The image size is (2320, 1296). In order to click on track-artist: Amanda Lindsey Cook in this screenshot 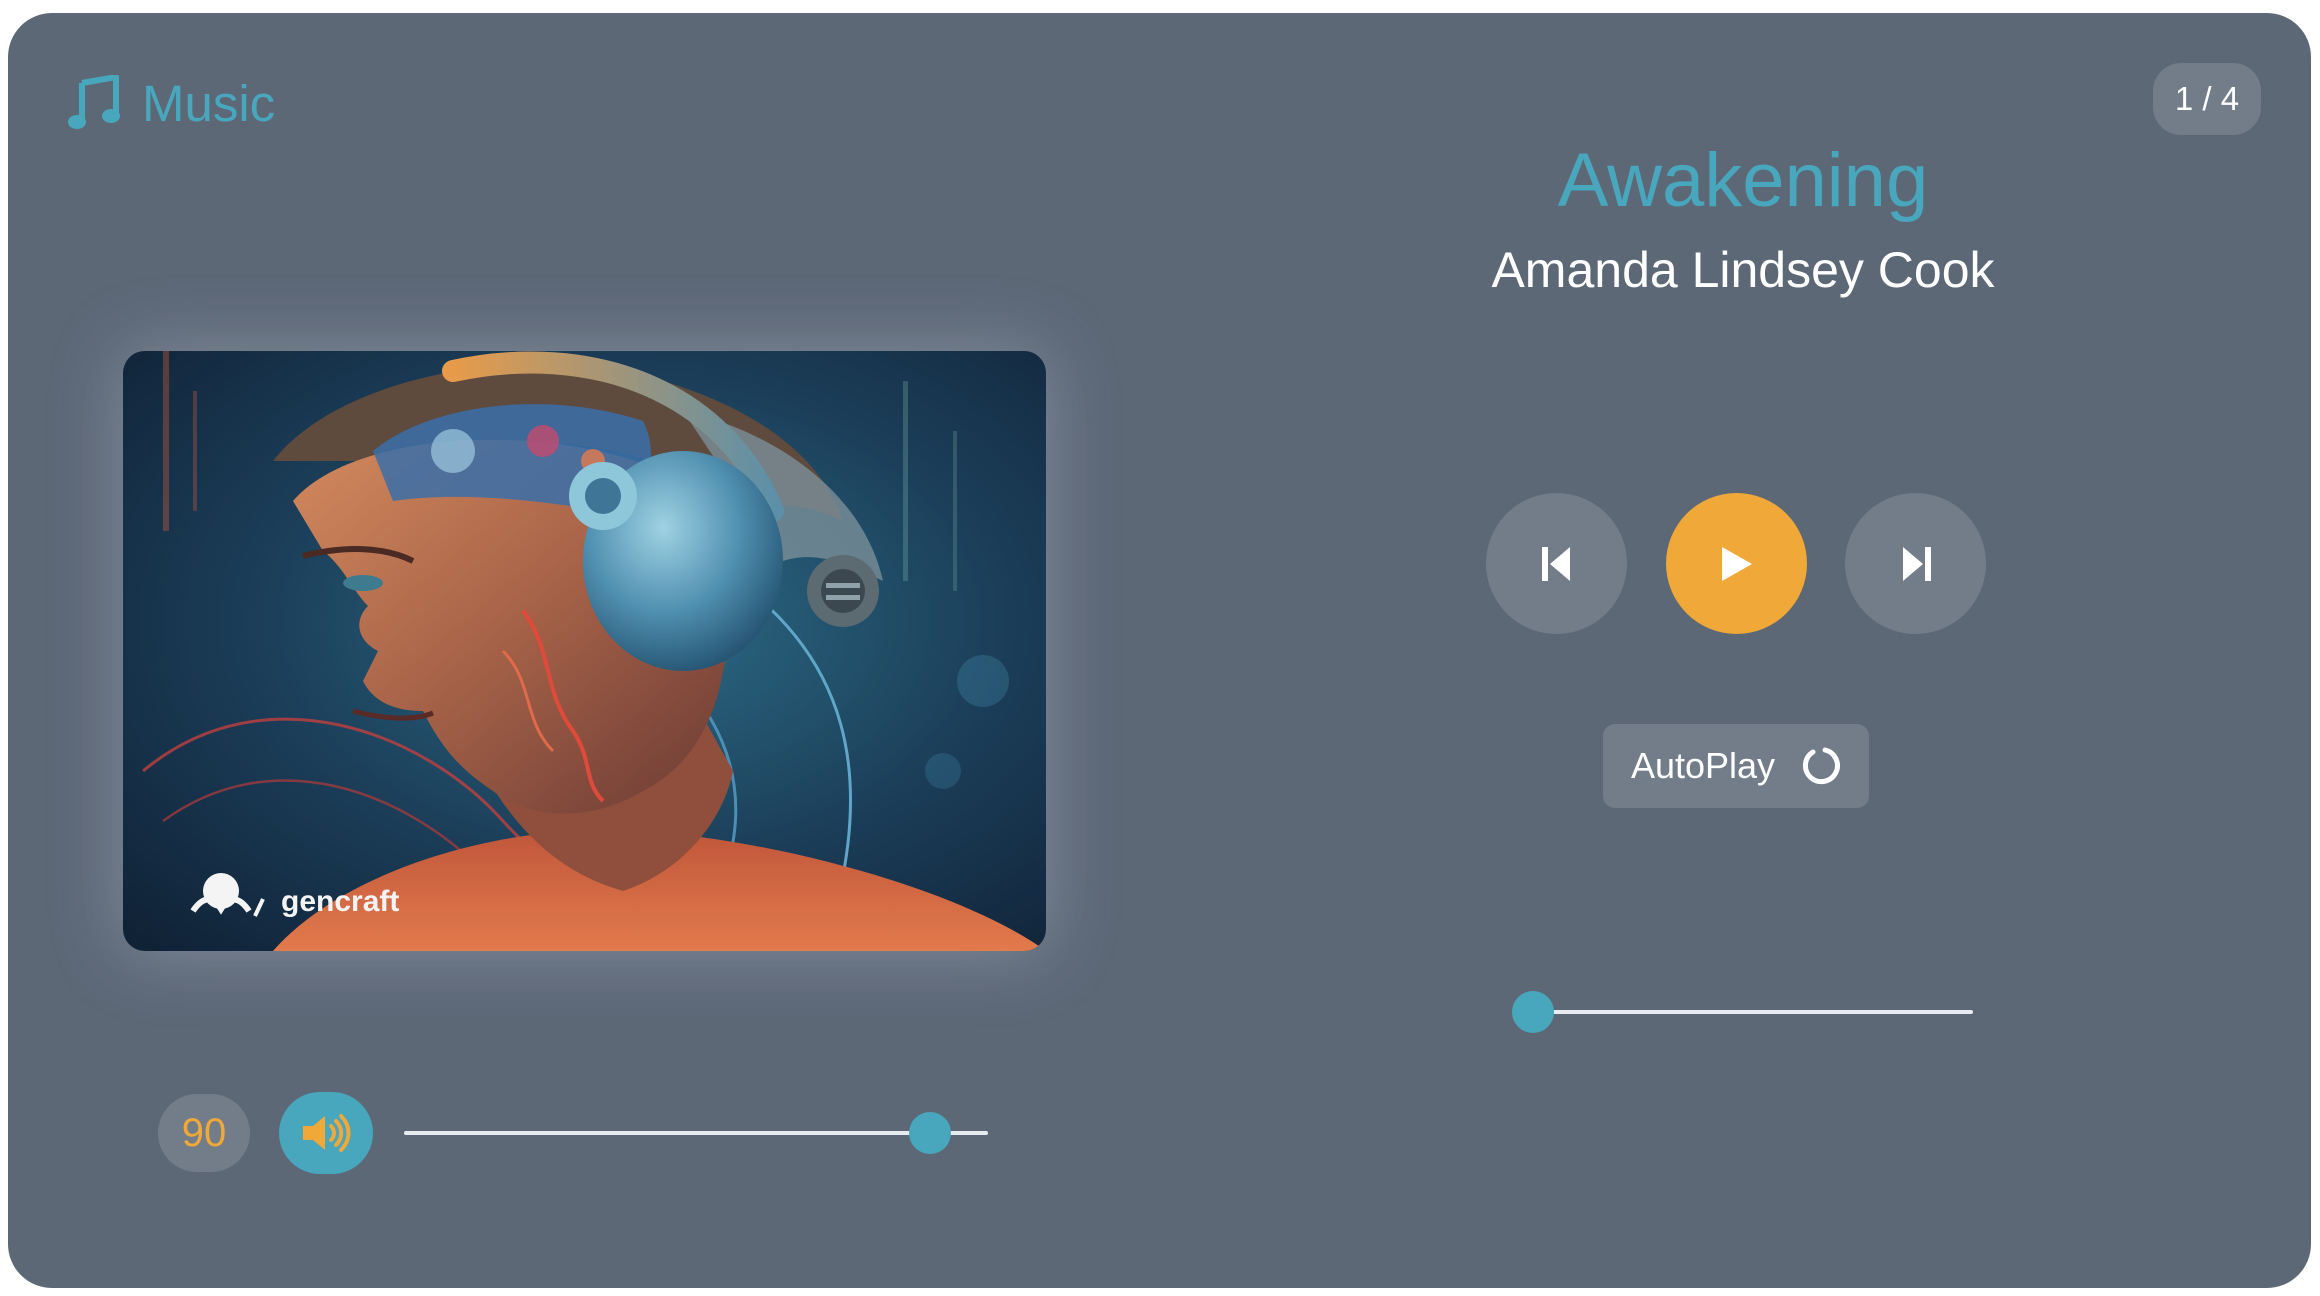, I will do `click(1743, 270)`.